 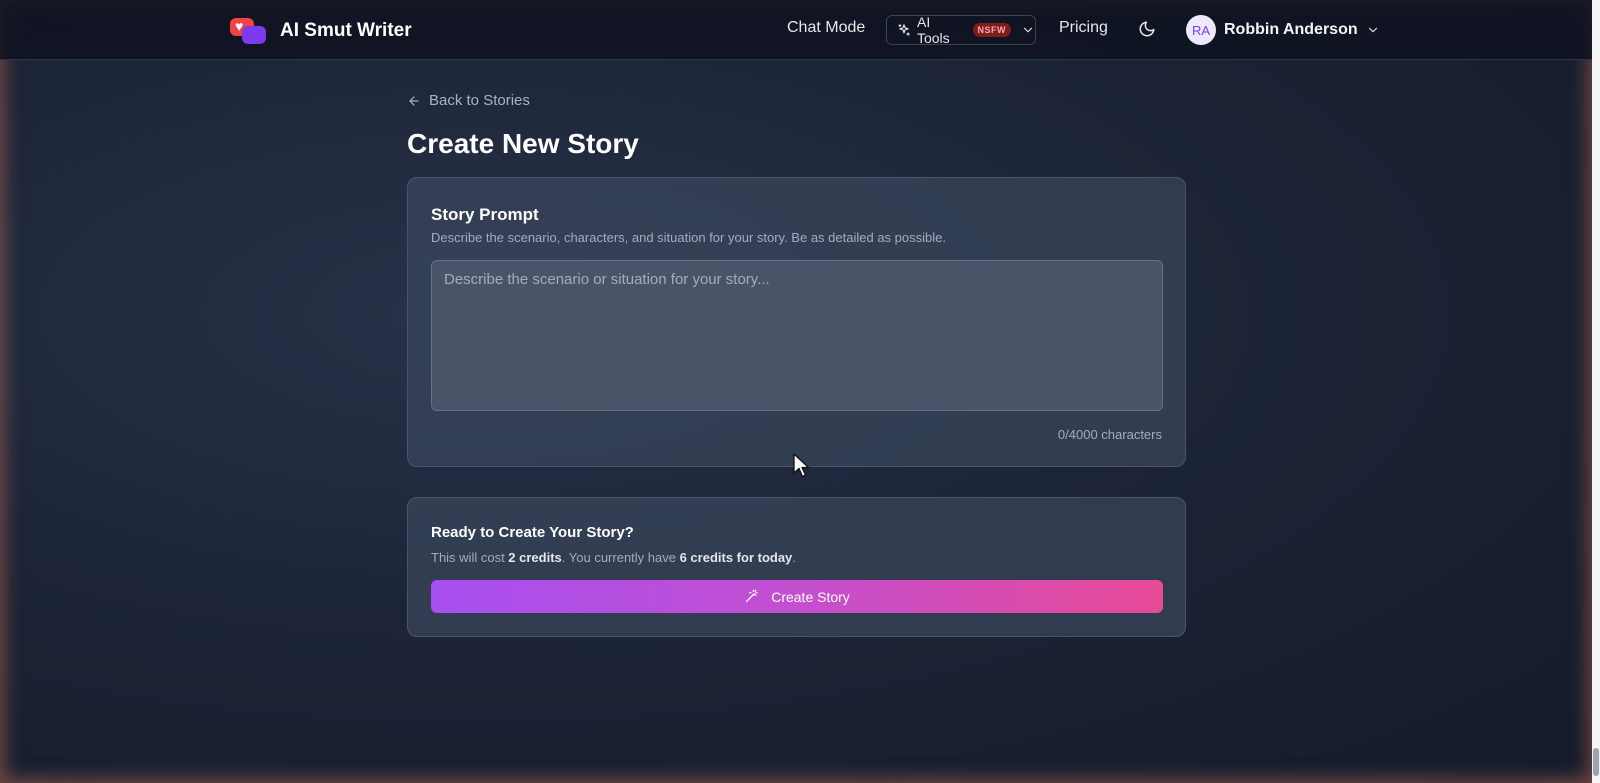 I want to click on sparkles-icon, so click(x=904, y=30).